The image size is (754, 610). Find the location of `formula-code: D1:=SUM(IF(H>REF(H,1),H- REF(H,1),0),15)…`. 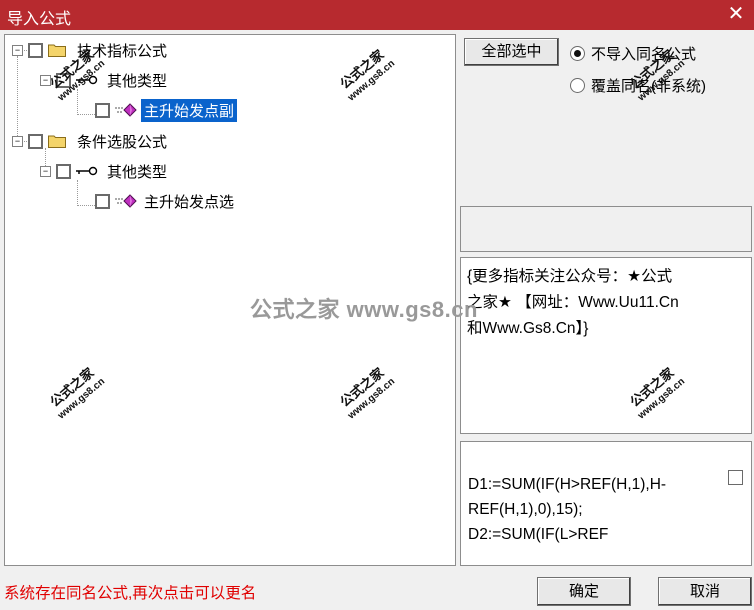

formula-code: D1:=SUM(IF(H>REF(H,1),H- REF(H,1),0),15)… is located at coordinates (606, 503).